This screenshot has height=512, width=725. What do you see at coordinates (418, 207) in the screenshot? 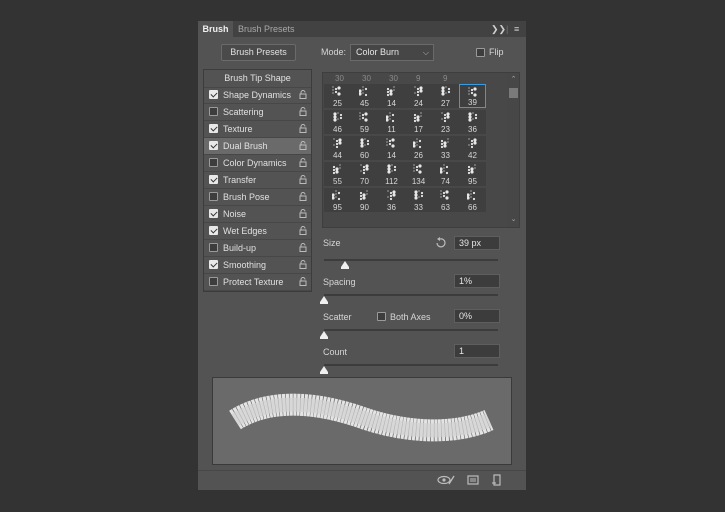
I see `brush-tip-size: 33` at bounding box center [418, 207].